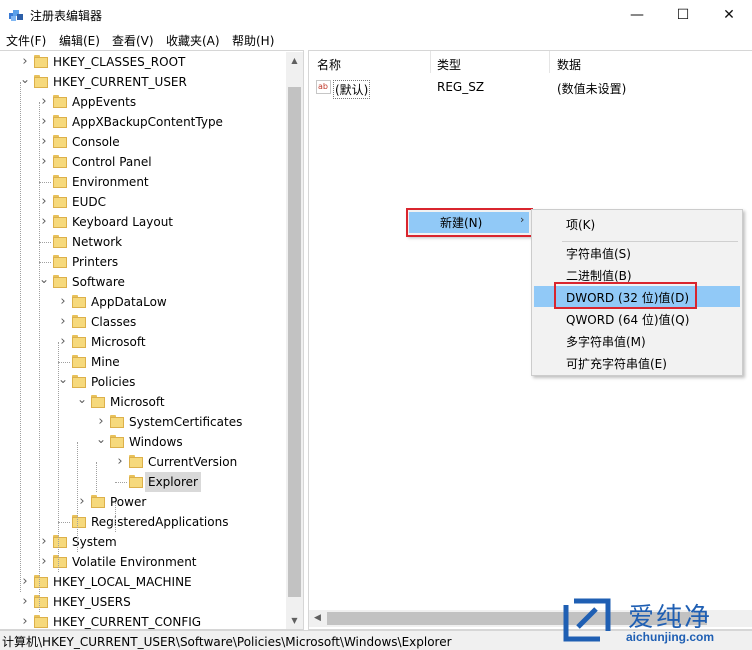  Describe the element at coordinates (134, 562) in the screenshot. I see `tree-node-label: Volatile Environment` at that location.